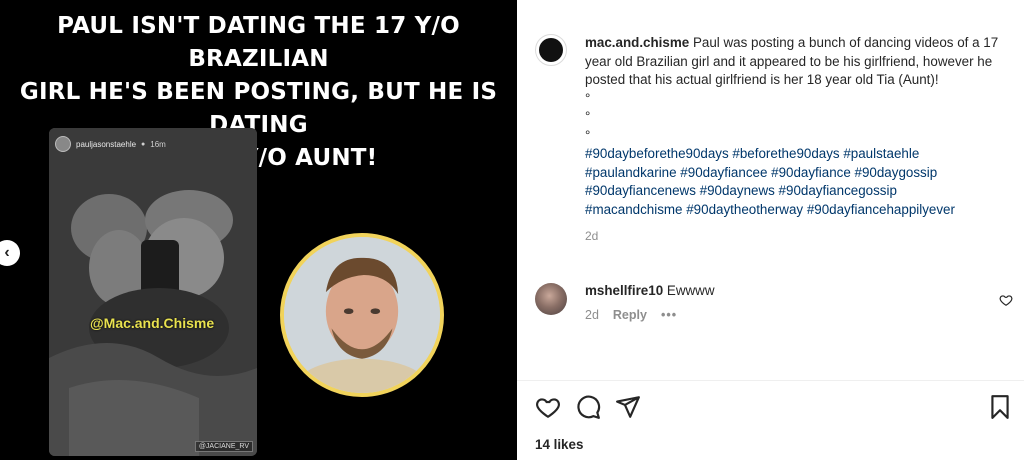 This screenshot has height=460, width=1024. I want to click on story-username: pauljasonstaehle, so click(106, 144).